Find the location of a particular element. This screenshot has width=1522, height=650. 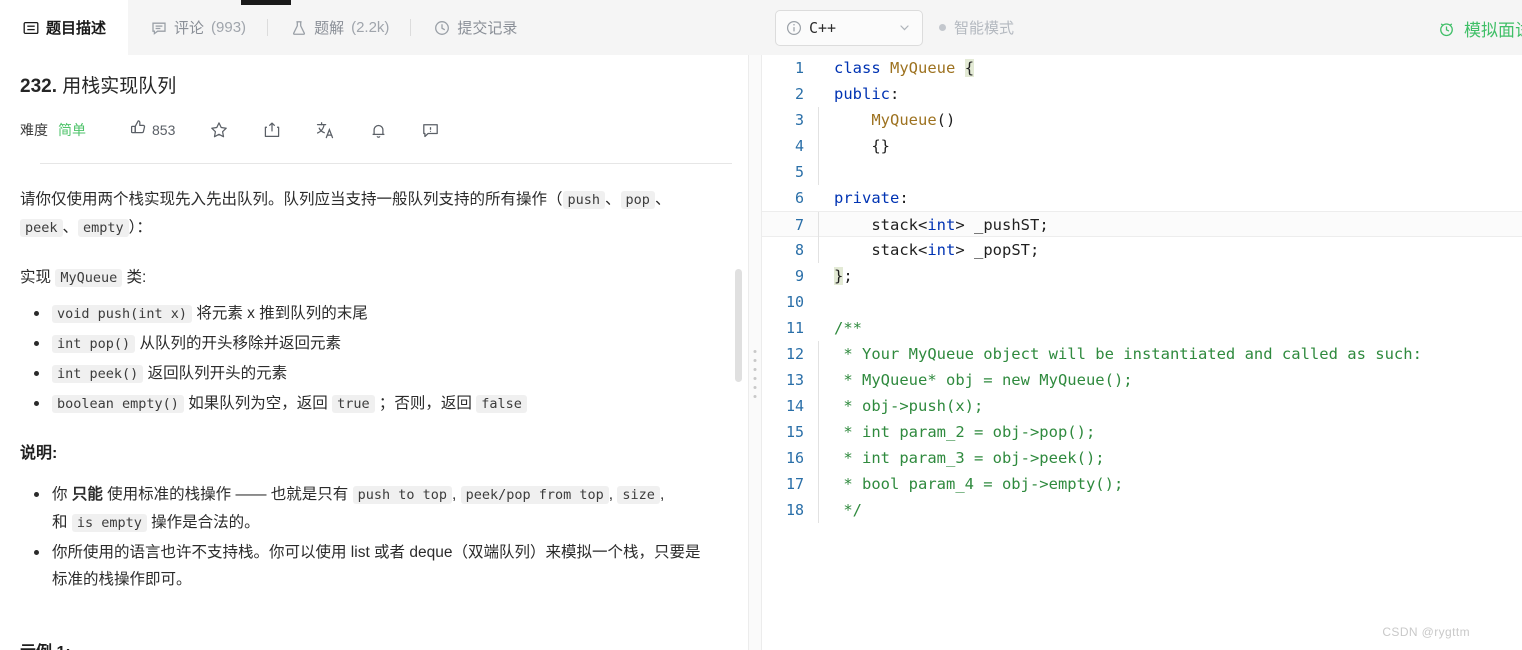

share-icon is located at coordinates (272, 130).